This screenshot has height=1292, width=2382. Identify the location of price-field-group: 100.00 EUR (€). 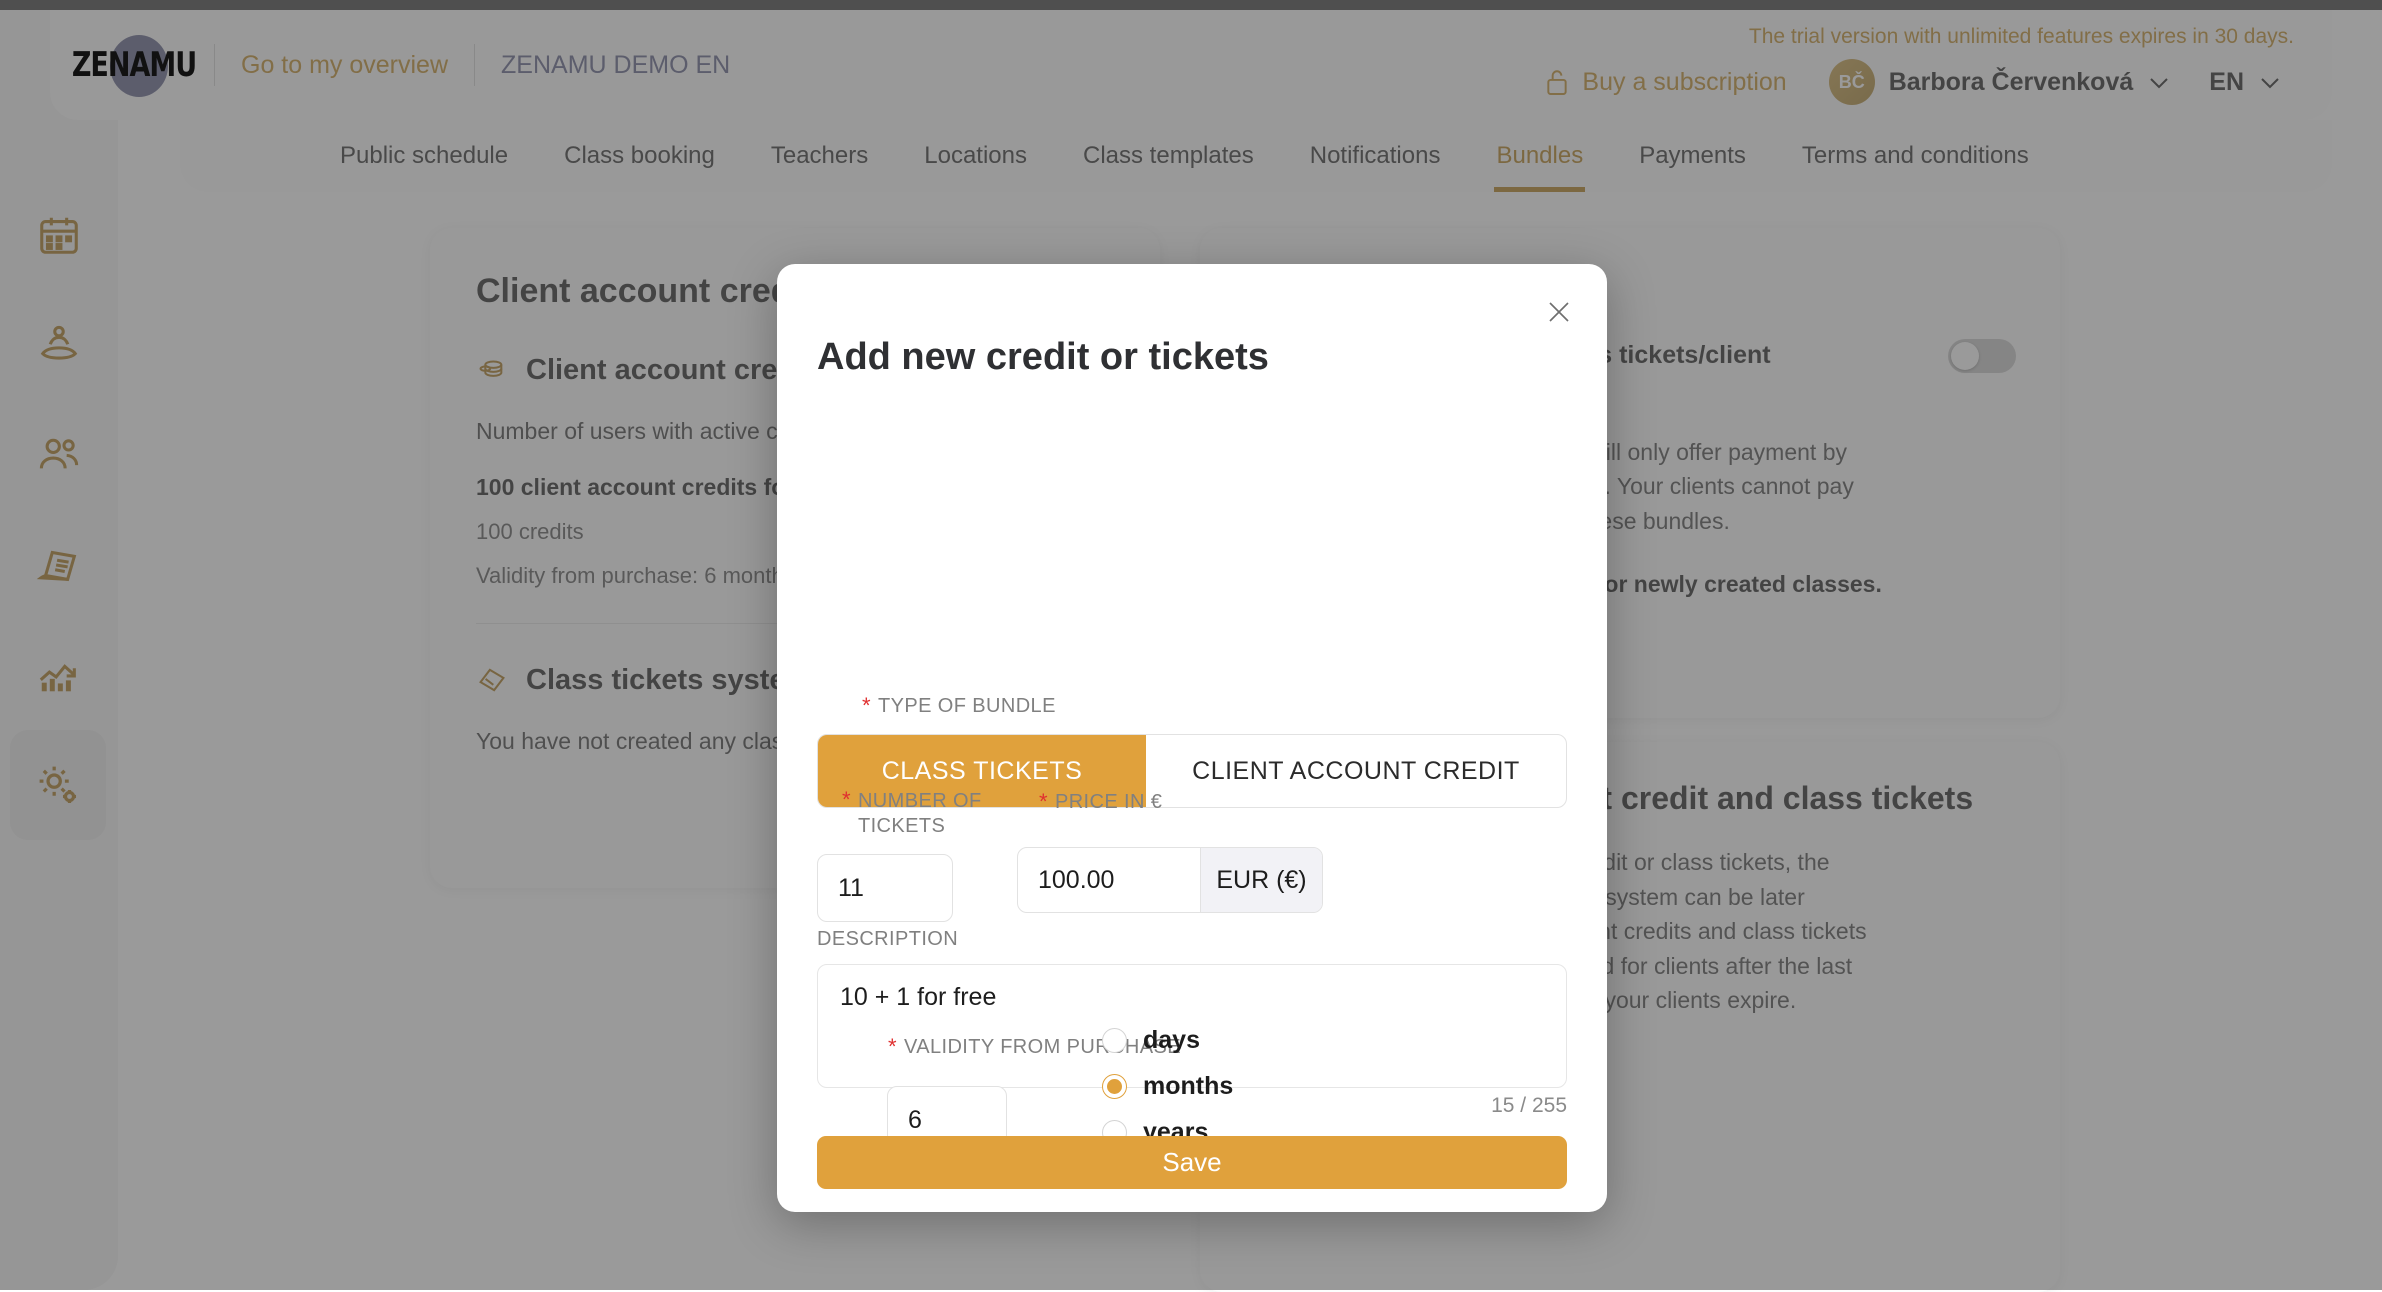
(1170, 880).